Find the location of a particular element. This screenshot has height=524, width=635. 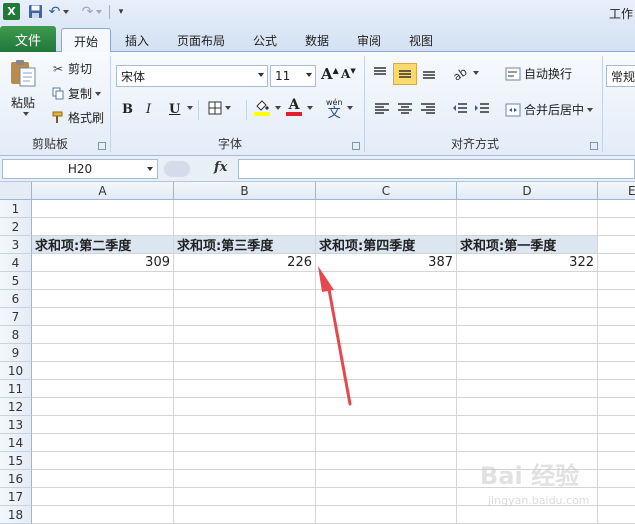

merge-center-button: 合并后居中 is located at coordinates (549, 109).